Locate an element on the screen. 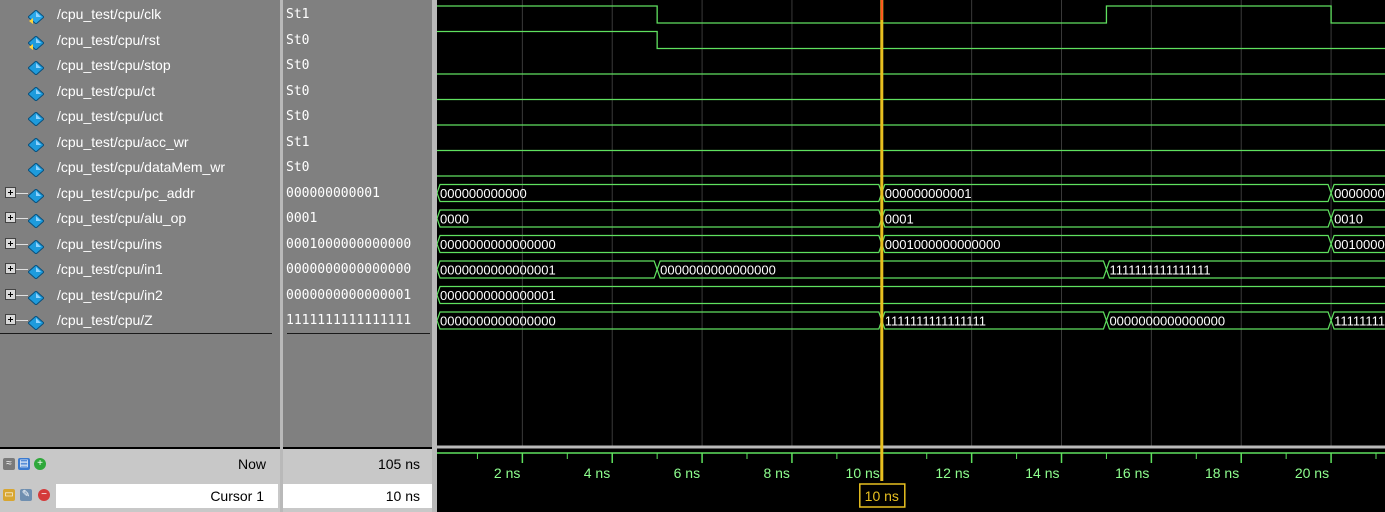 This screenshot has height=512, width=1385. edit-cursor-icon: ✎ is located at coordinates (26, 495).